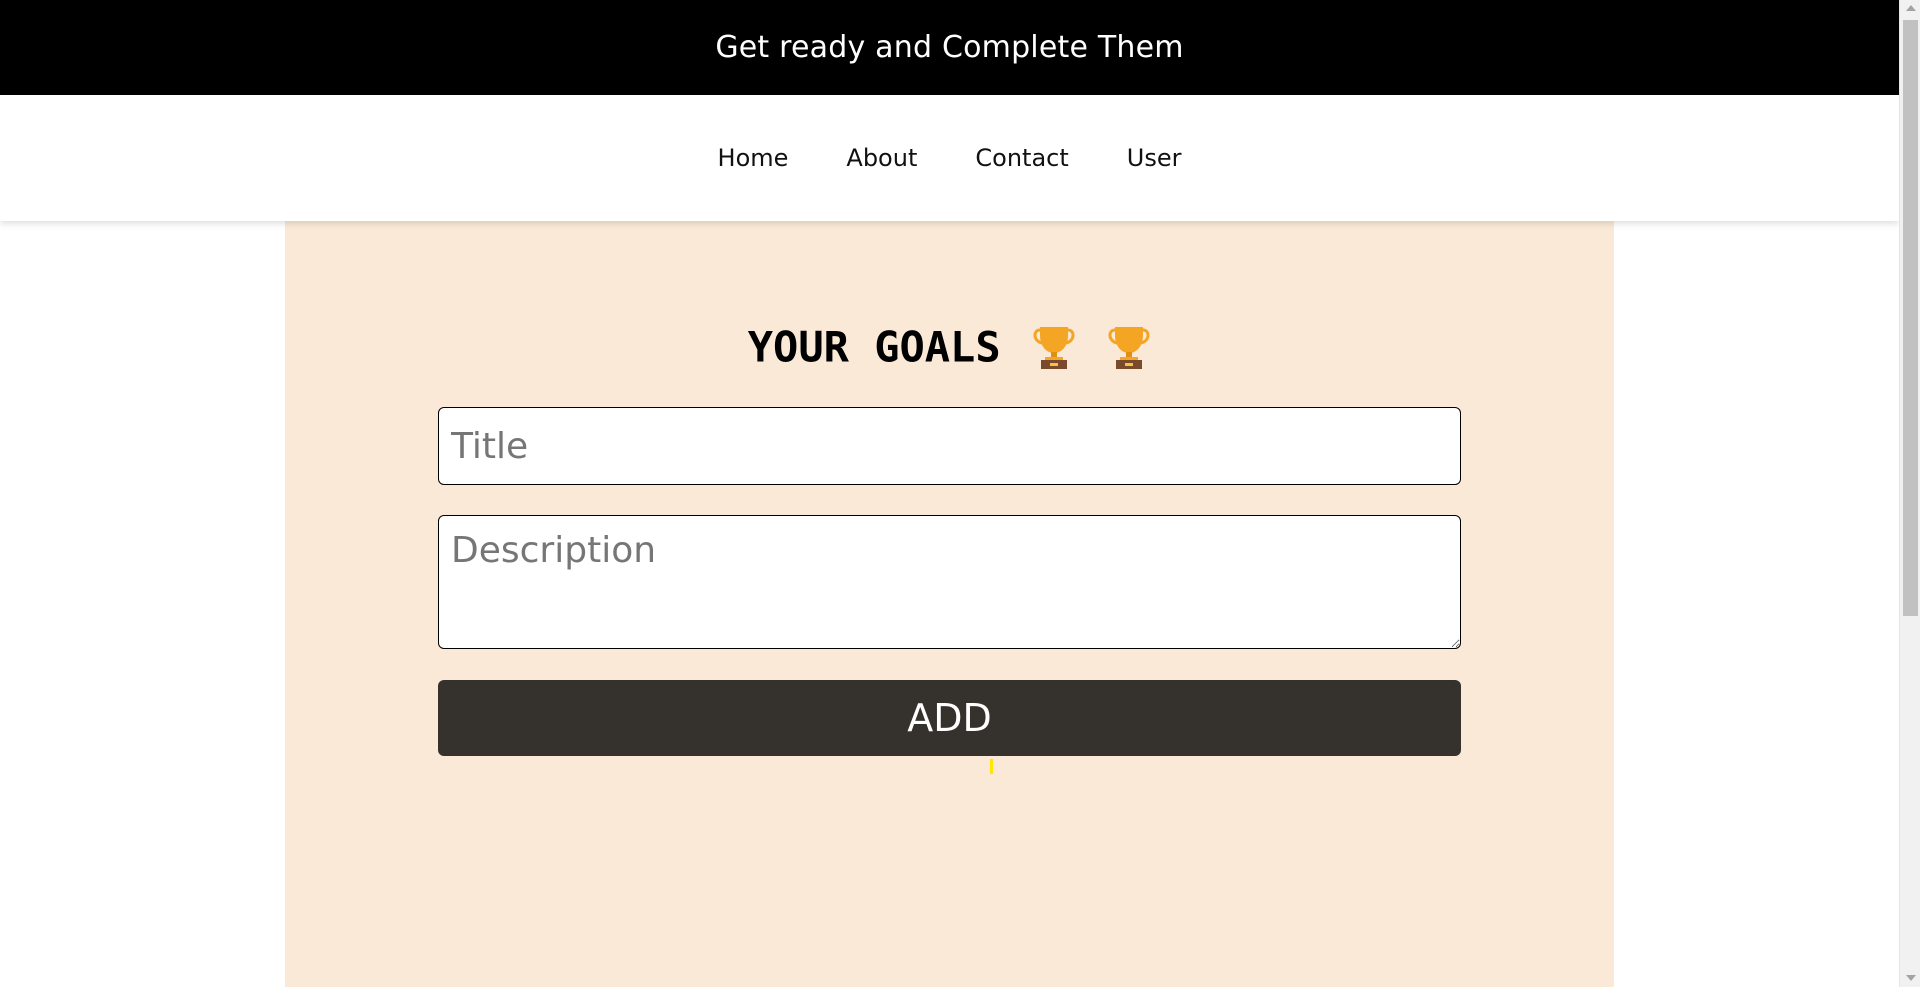  Describe the element at coordinates (1910, 318) in the screenshot. I see `scrollbar-thumb` at that location.